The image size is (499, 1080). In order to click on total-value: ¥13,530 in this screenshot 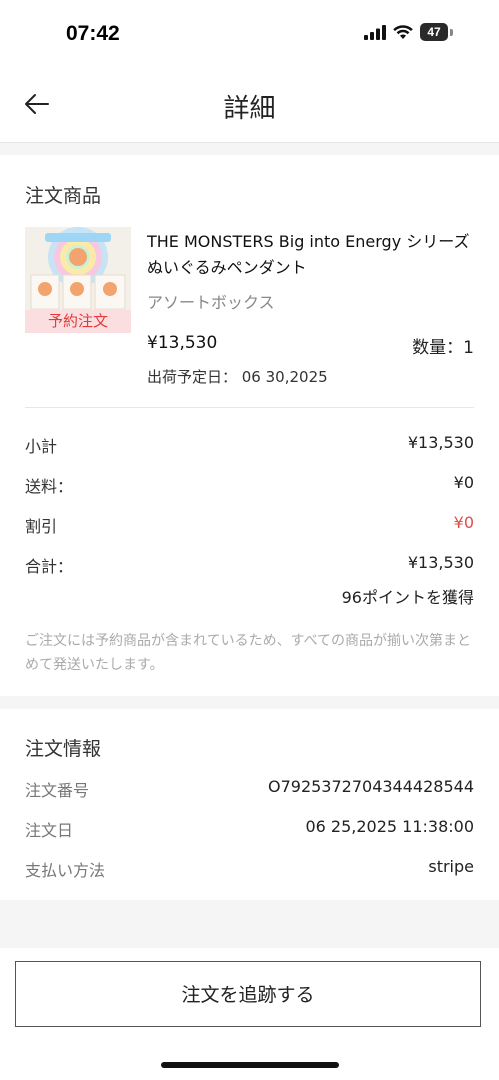, I will do `click(440, 562)`.